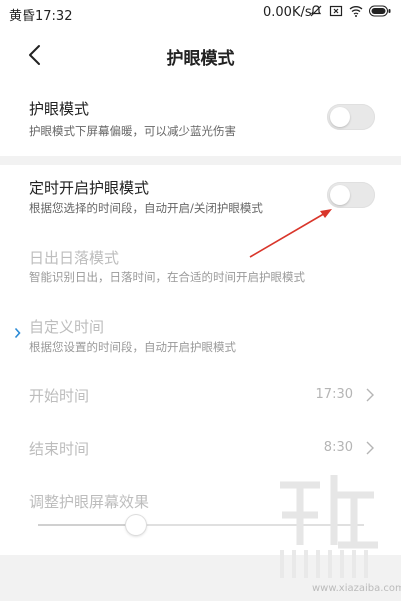 Image resolution: width=401 pixels, height=601 pixels. What do you see at coordinates (132, 131) in the screenshot?
I see `eye-mode-subtitle: 护眼模式下屏幕偏暖，可以减少蓝光伤害` at bounding box center [132, 131].